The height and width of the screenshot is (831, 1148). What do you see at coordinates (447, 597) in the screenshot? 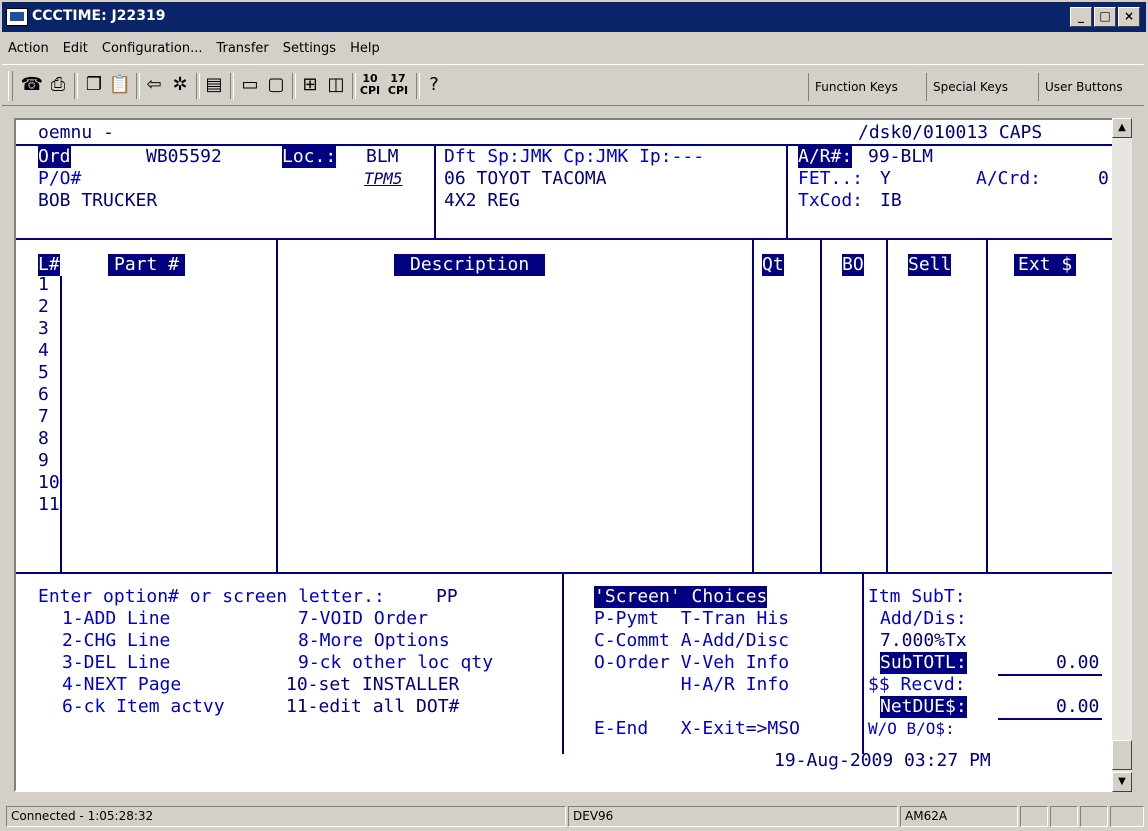
I see `prompt-input: PP` at bounding box center [447, 597].